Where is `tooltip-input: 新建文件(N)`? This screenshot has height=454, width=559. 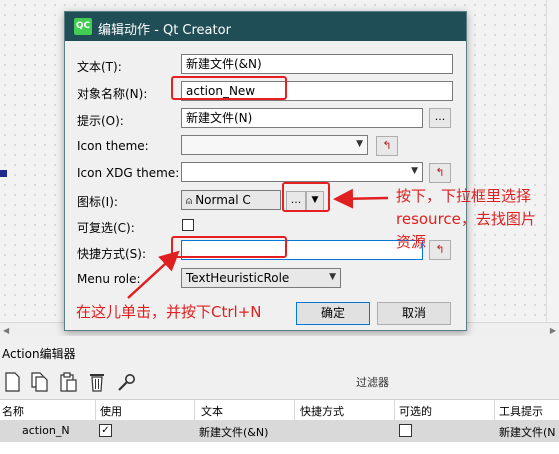
tooltip-input: 新建文件(N) is located at coordinates (302, 118).